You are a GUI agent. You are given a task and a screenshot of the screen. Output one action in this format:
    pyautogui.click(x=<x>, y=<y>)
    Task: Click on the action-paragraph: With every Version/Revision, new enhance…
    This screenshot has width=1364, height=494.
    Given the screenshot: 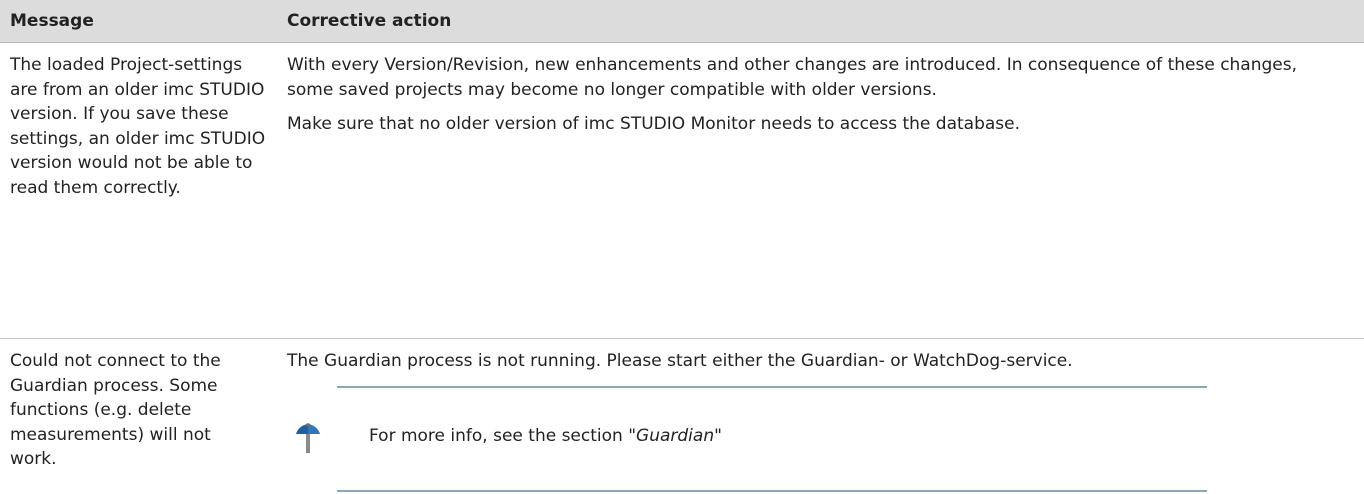 What is the action you would take?
    pyautogui.click(x=792, y=77)
    